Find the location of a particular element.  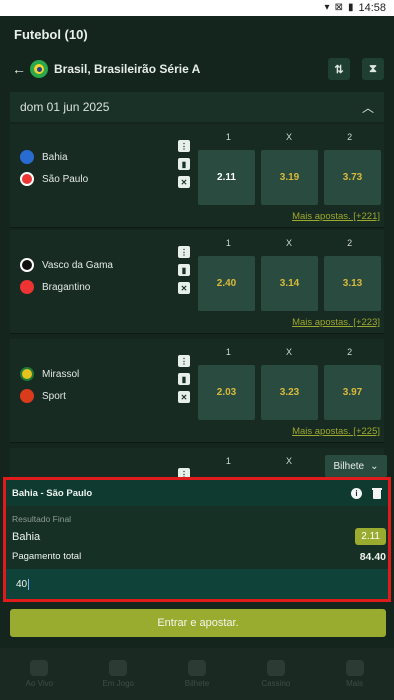

betslip-market: Resultado Final is located at coordinates (42, 519).